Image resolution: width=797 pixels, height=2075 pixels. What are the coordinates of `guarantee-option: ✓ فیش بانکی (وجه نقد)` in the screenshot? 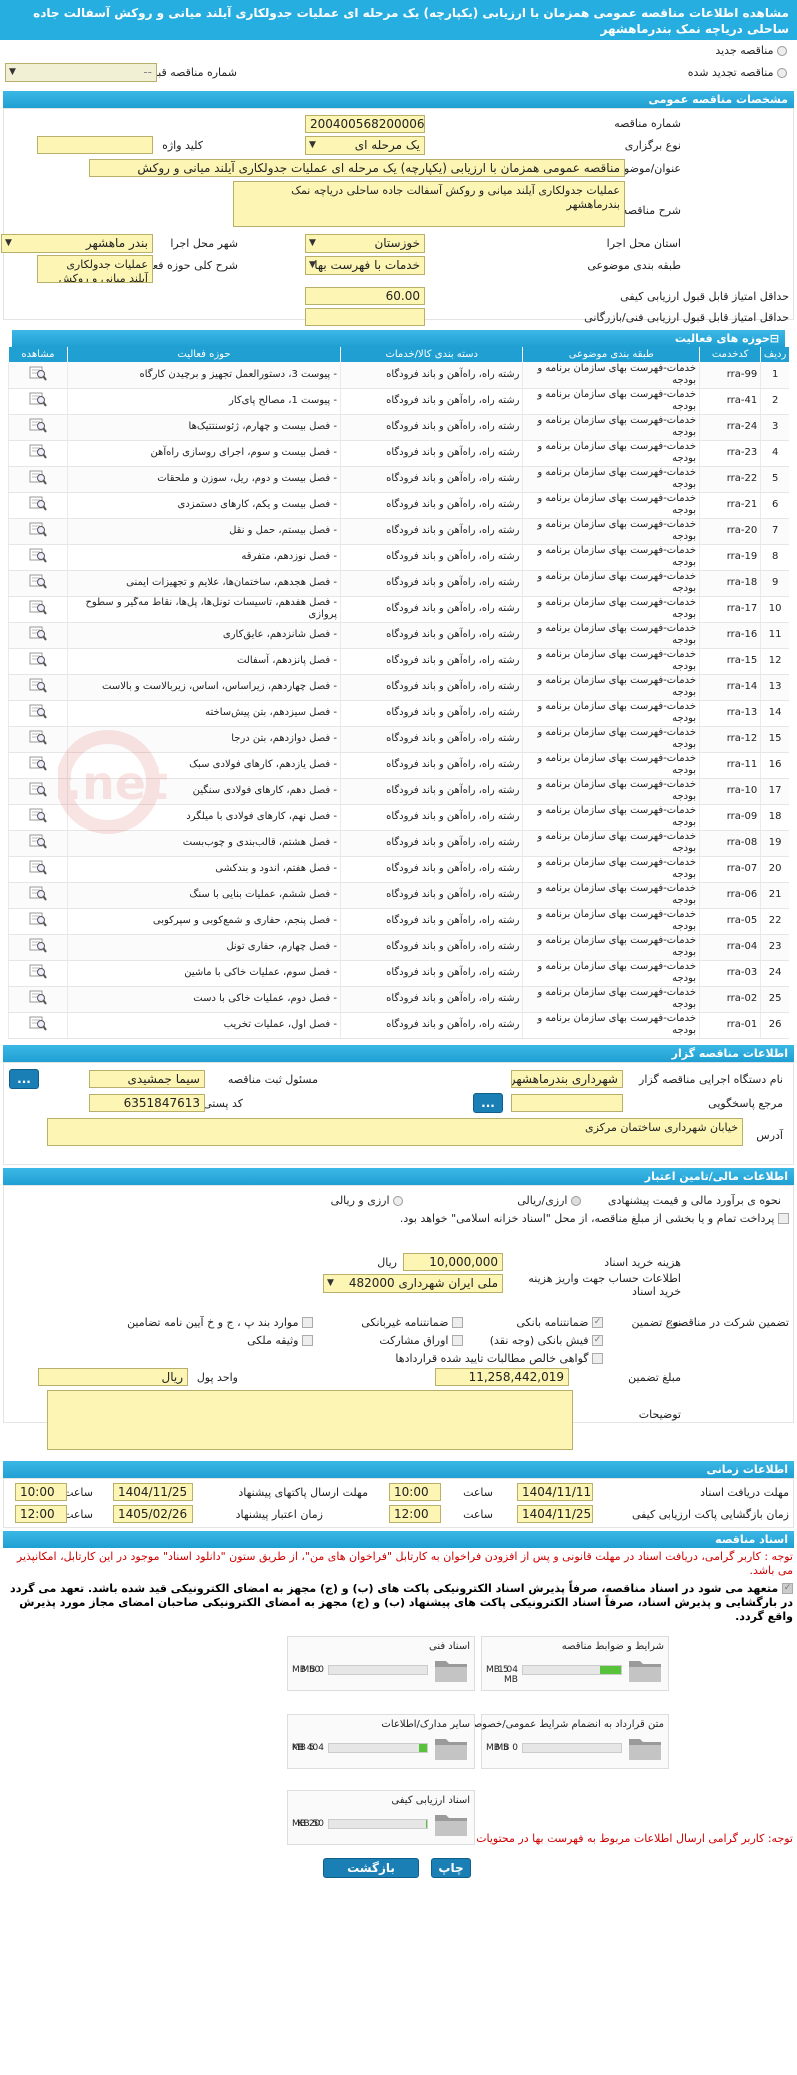 It's located at (546, 1340).